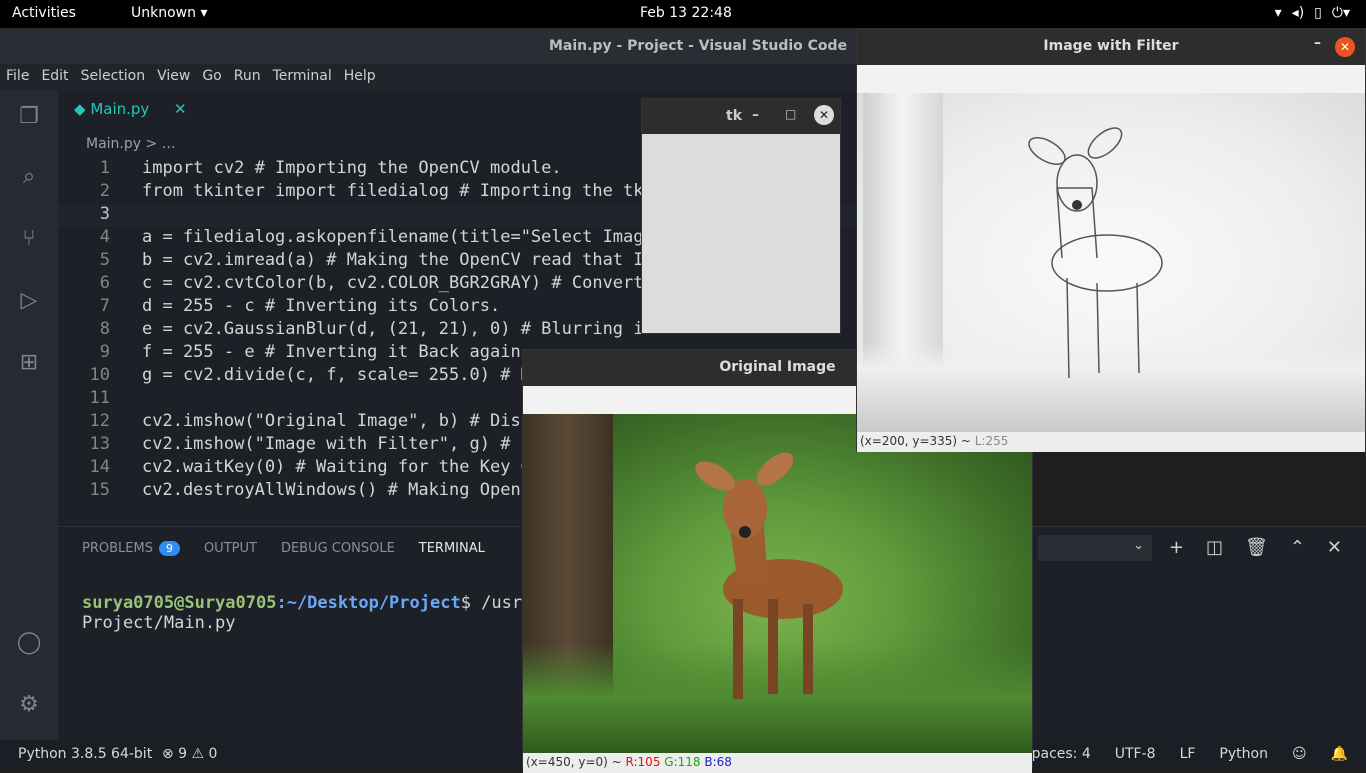  I want to click on tk-titlebar: tk – □ ✕, so click(741, 116).